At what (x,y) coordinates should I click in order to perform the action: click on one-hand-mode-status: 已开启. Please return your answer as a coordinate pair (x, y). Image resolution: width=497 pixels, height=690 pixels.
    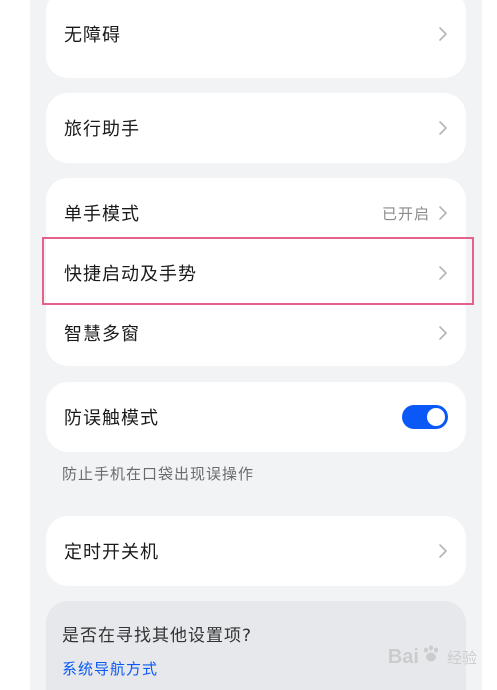
    Looking at the image, I should click on (405, 213).